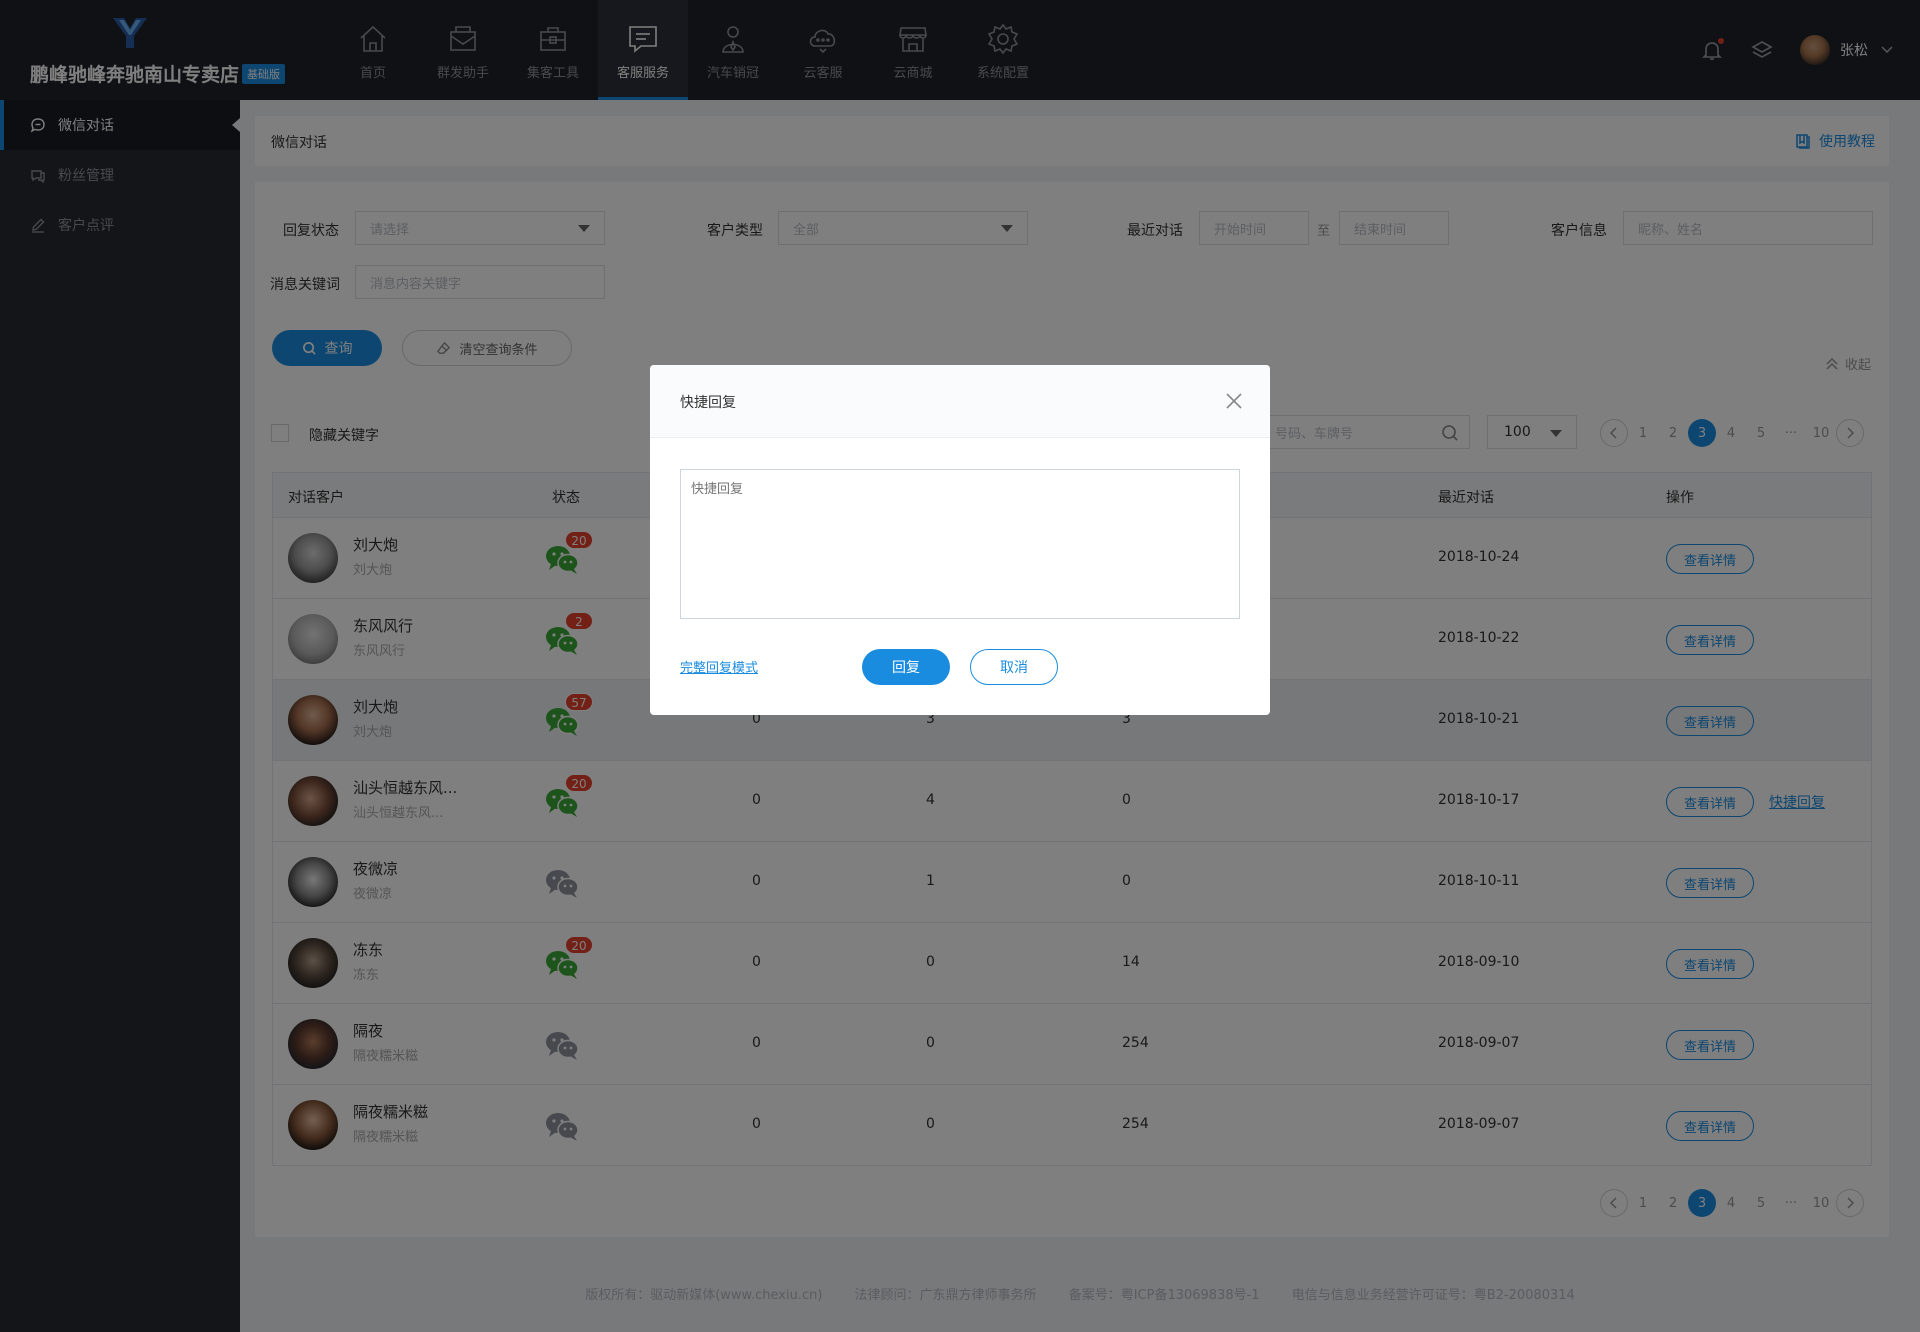 The width and height of the screenshot is (1920, 1332). I want to click on reply-label: 回复, so click(906, 668).